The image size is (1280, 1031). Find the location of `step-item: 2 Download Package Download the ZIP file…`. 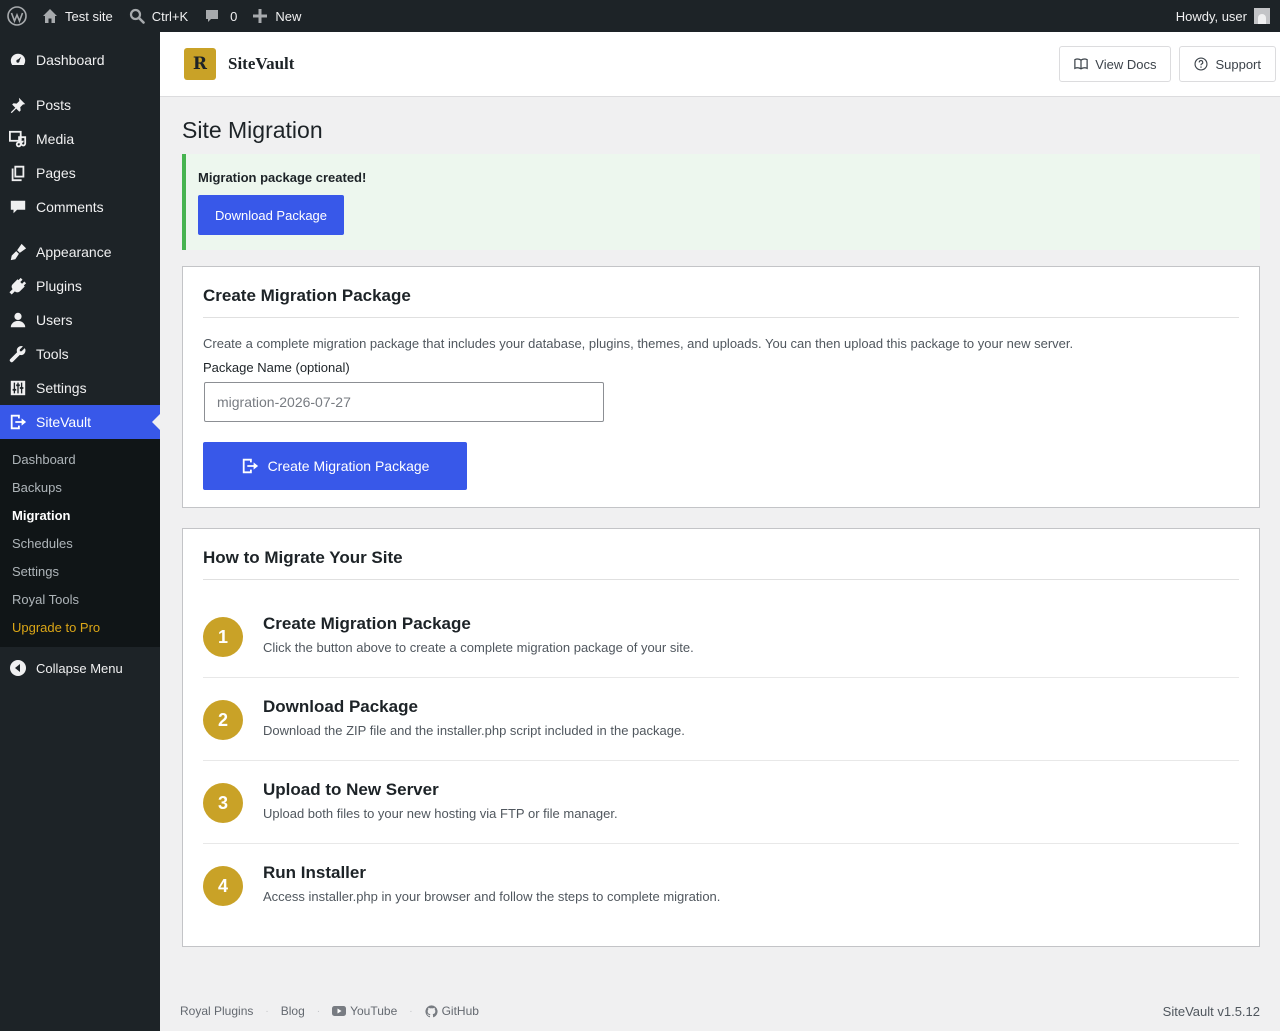

step-item: 2 Download Package Download the ZIP file… is located at coordinates (721, 719).